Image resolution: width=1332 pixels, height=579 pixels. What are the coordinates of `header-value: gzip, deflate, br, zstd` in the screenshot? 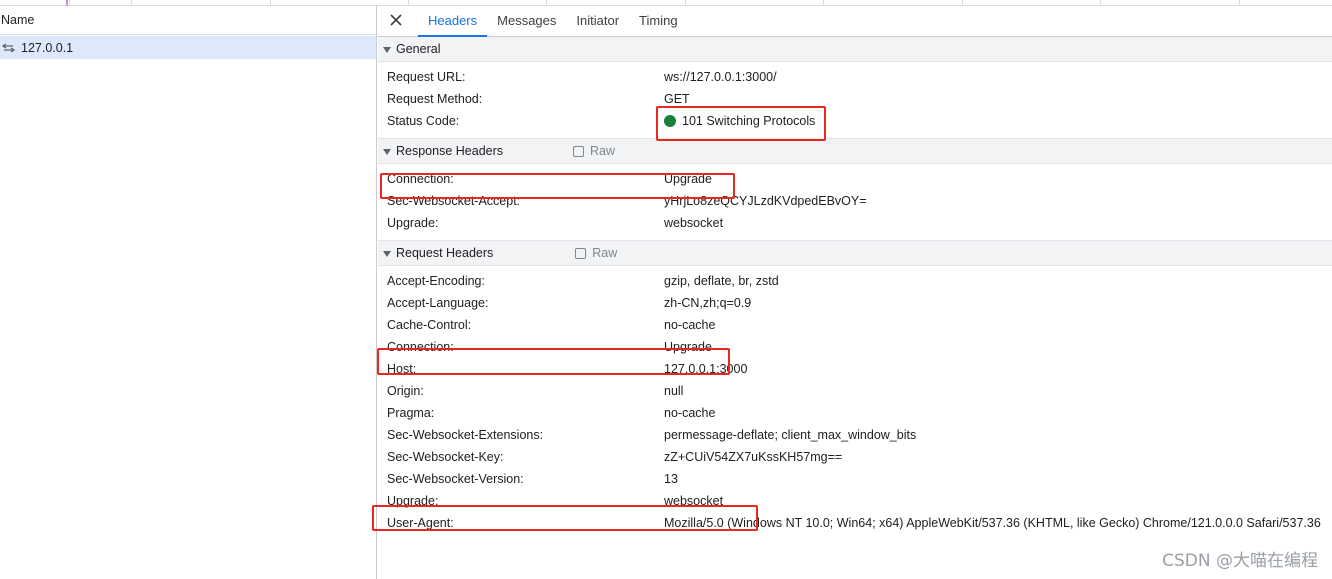 It's located at (721, 281).